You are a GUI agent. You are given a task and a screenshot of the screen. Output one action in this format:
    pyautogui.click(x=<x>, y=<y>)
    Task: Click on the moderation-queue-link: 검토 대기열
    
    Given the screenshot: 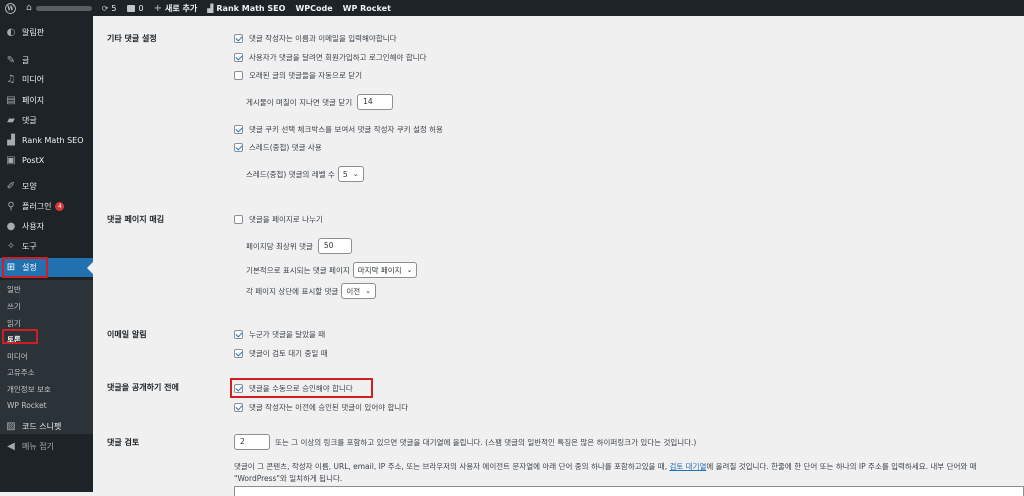 What is the action you would take?
    pyautogui.click(x=687, y=466)
    